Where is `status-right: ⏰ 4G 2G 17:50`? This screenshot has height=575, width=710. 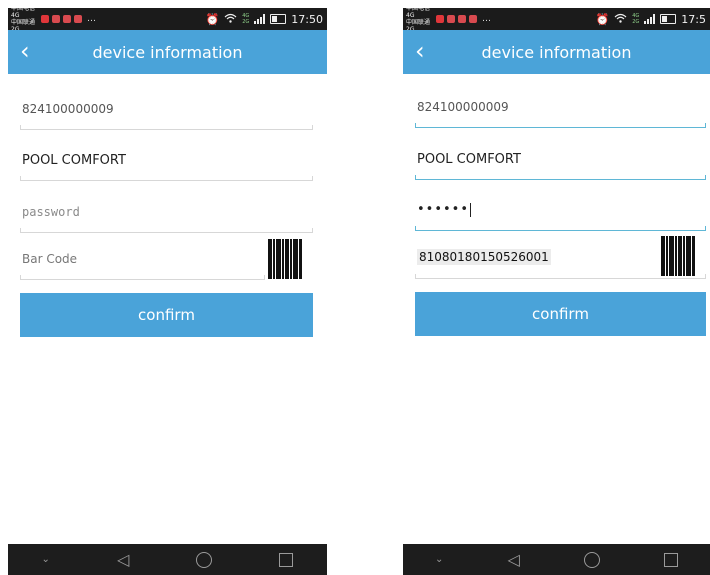 status-right: ⏰ 4G 2G 17:50 is located at coordinates (264, 19).